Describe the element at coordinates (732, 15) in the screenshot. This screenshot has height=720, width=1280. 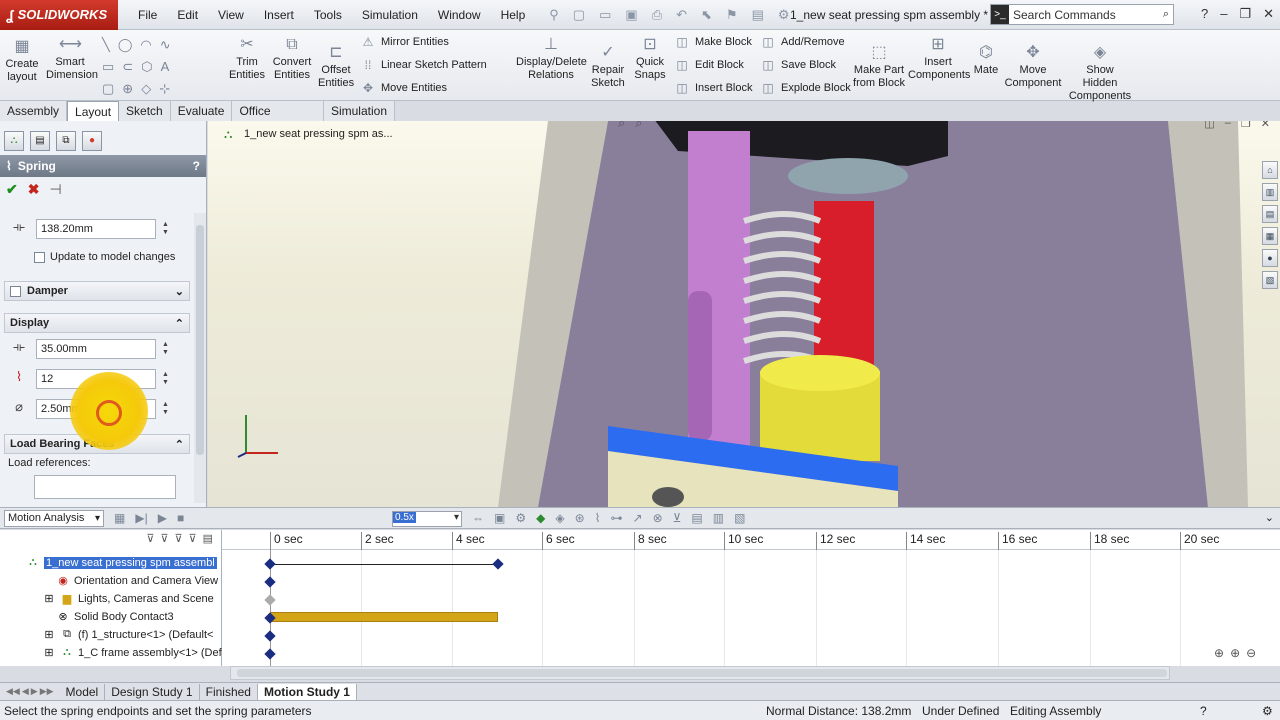
I see `rebuild-icon: ⚑` at that location.